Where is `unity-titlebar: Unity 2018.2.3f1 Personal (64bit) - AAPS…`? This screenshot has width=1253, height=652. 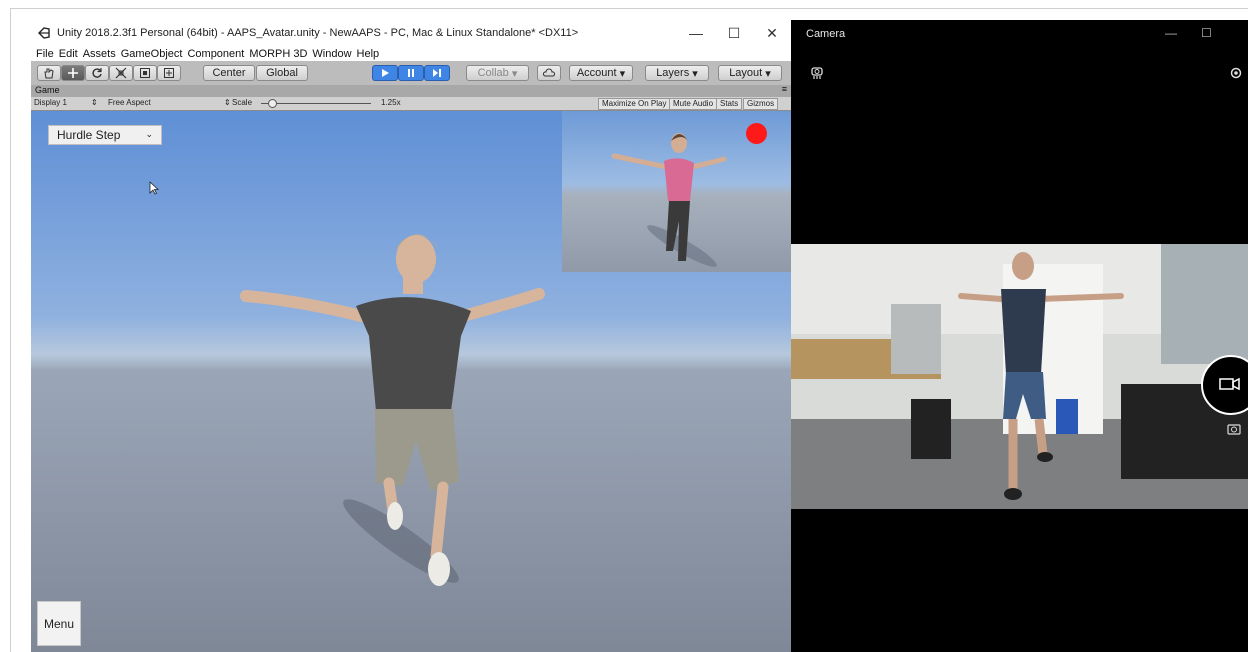 unity-titlebar: Unity 2018.2.3f1 Personal (64bit) - AAPS… is located at coordinates (411, 33).